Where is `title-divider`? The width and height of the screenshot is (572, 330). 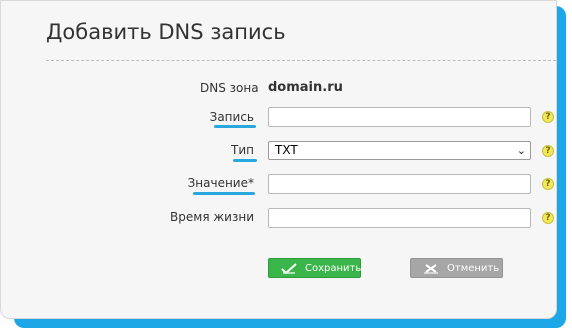
title-divider is located at coordinates (301, 60).